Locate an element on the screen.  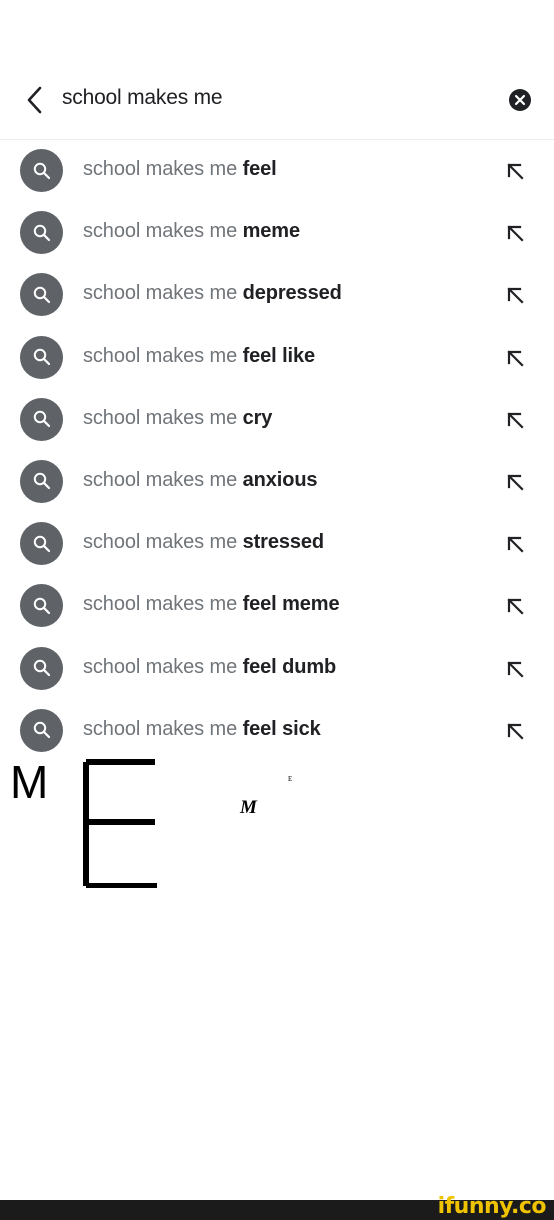
suggestion-item: school makes me feel sick is located at coordinates (277, 731).